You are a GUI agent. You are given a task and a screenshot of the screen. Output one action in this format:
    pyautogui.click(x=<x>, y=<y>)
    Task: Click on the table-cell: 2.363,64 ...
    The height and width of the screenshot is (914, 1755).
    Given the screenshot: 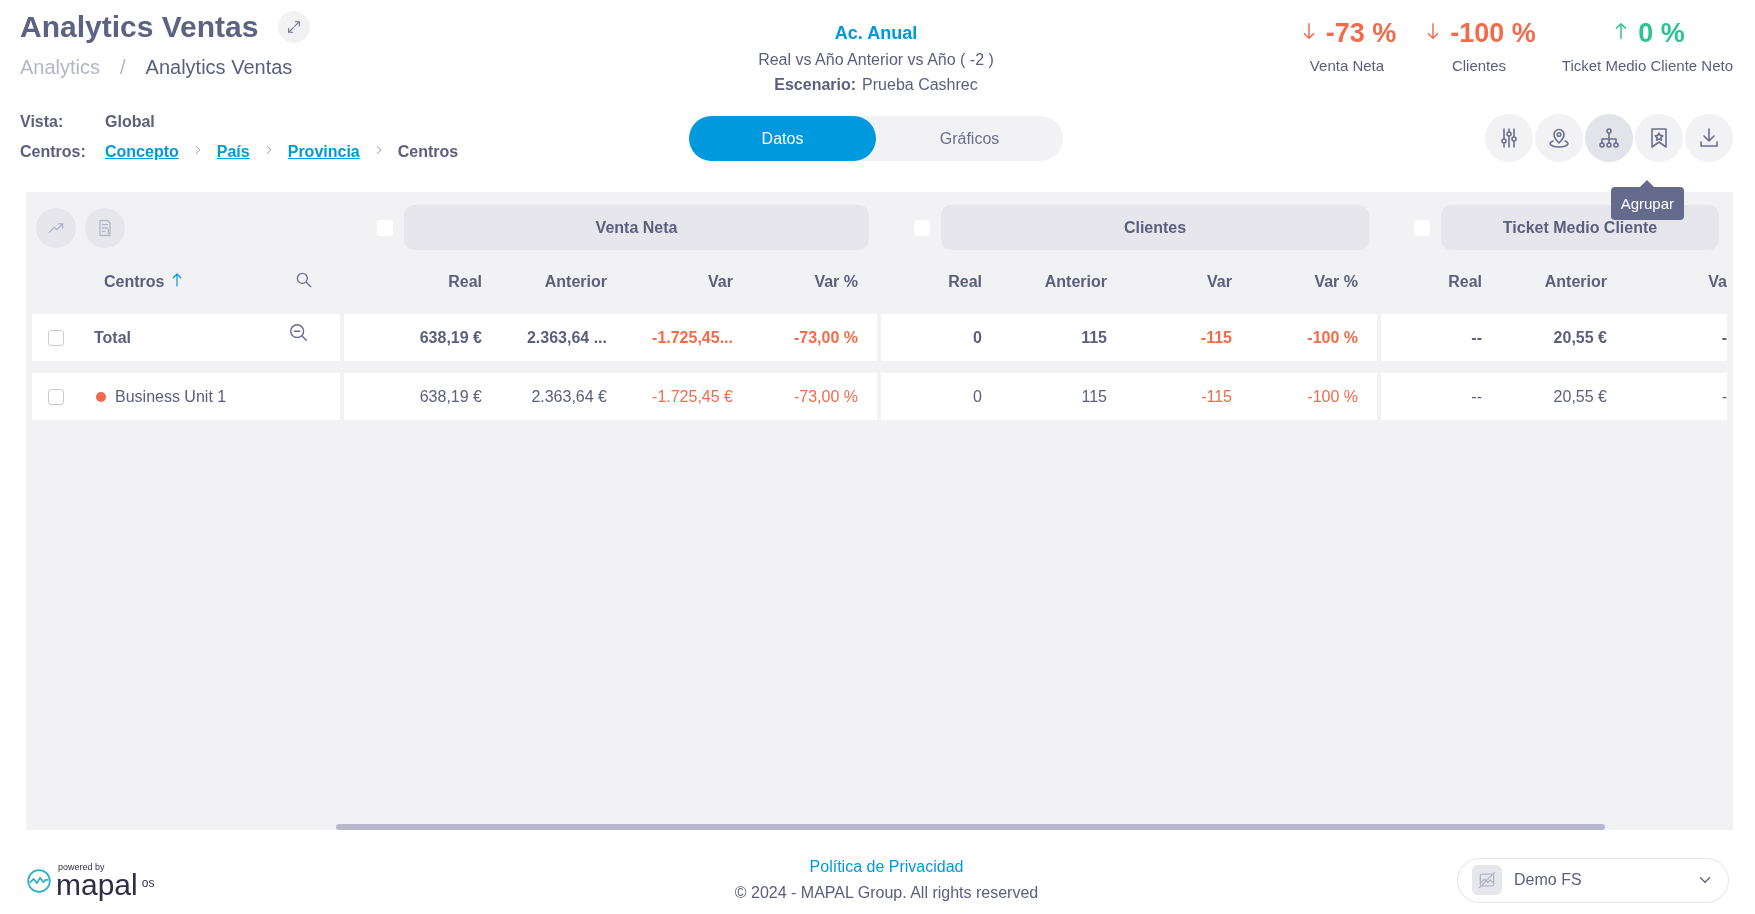 What is the action you would take?
    pyautogui.click(x=566, y=337)
    